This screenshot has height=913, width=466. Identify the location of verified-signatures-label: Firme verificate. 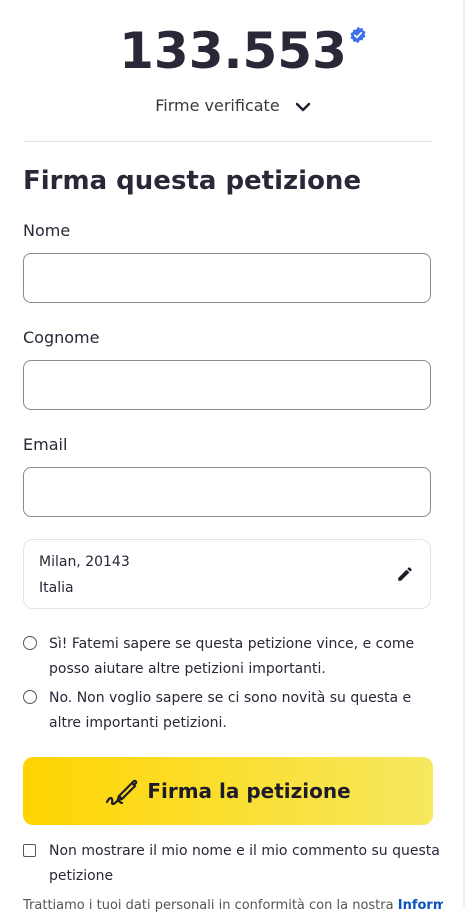
(217, 105).